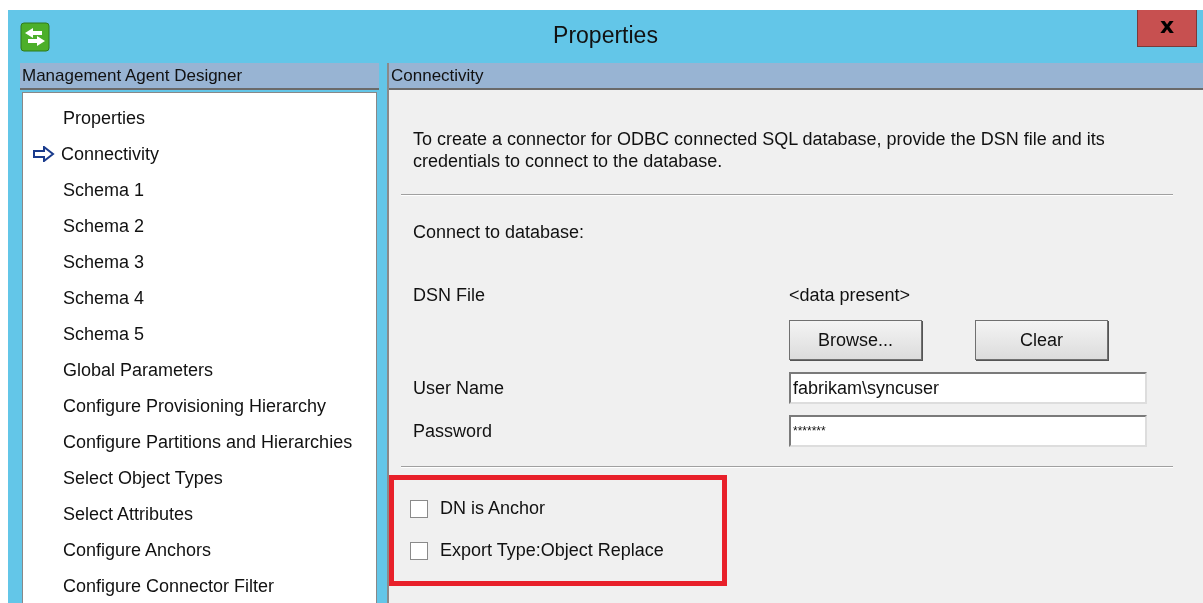 The image size is (1203, 603). Describe the element at coordinates (968, 388) in the screenshot. I see `user-name-field: fabrikam\syncuser` at that location.